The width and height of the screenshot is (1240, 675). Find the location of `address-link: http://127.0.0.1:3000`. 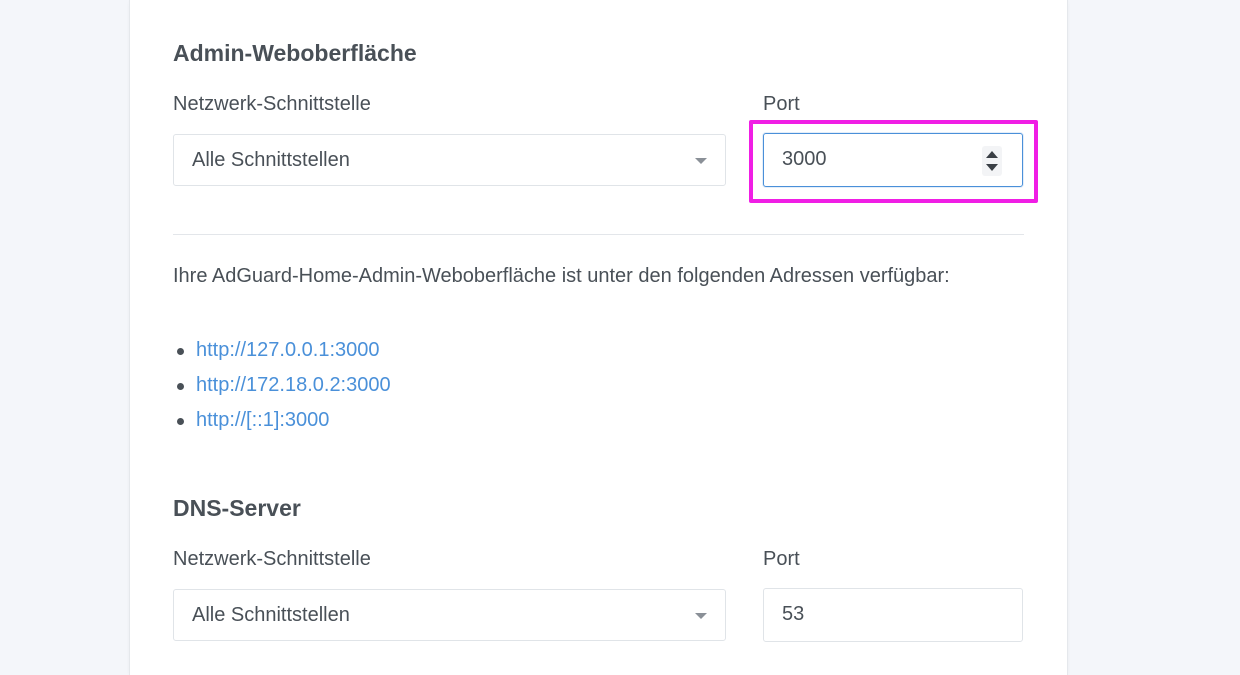

address-link: http://127.0.0.1:3000 is located at coordinates (288, 350).